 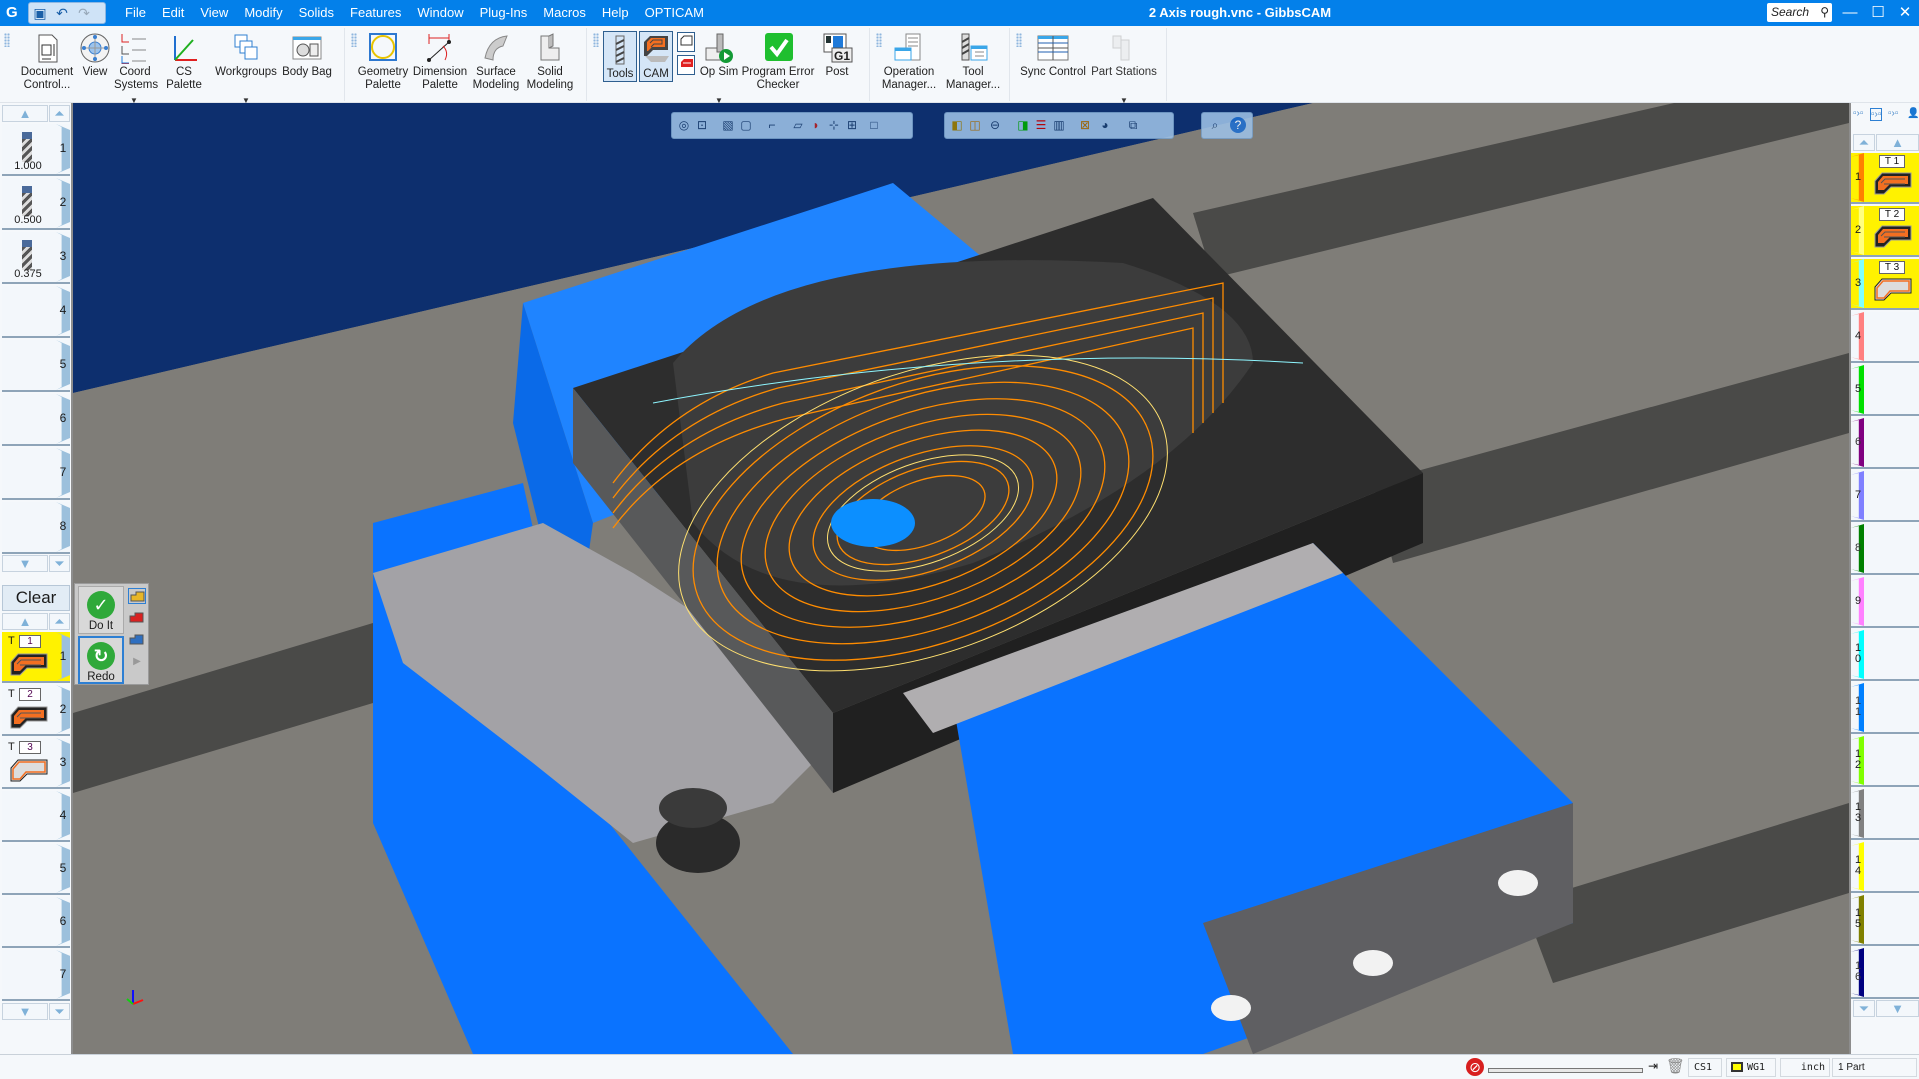 What do you see at coordinates (36, 922) in the screenshot?
I see `process-slot-6: 6` at bounding box center [36, 922].